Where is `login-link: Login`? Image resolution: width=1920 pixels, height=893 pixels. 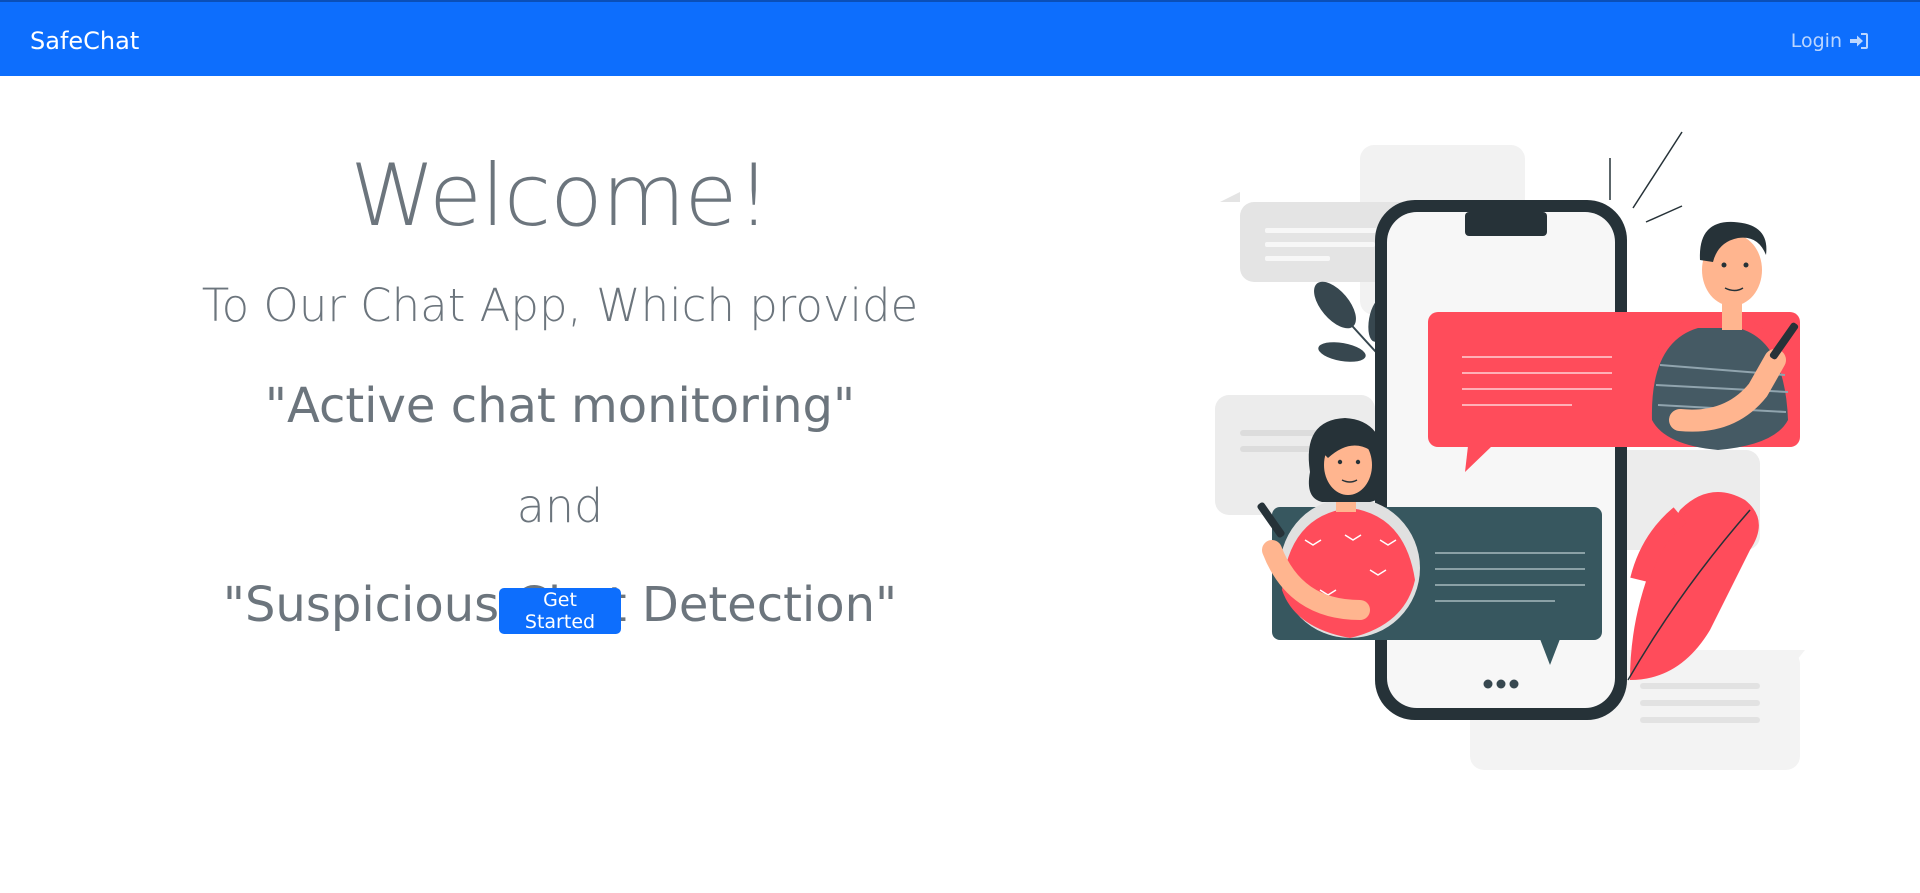 login-link: Login is located at coordinates (1830, 41).